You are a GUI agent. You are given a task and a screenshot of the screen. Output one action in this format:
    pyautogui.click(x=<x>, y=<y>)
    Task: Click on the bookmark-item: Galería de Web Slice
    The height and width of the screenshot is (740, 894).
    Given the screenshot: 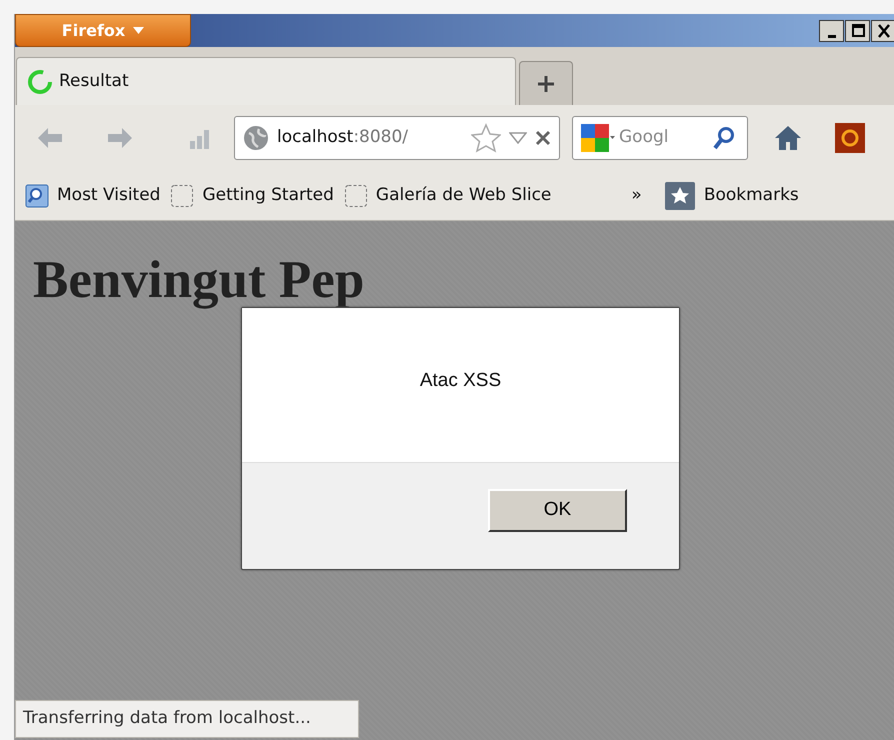 What is the action you would take?
    pyautogui.click(x=448, y=195)
    